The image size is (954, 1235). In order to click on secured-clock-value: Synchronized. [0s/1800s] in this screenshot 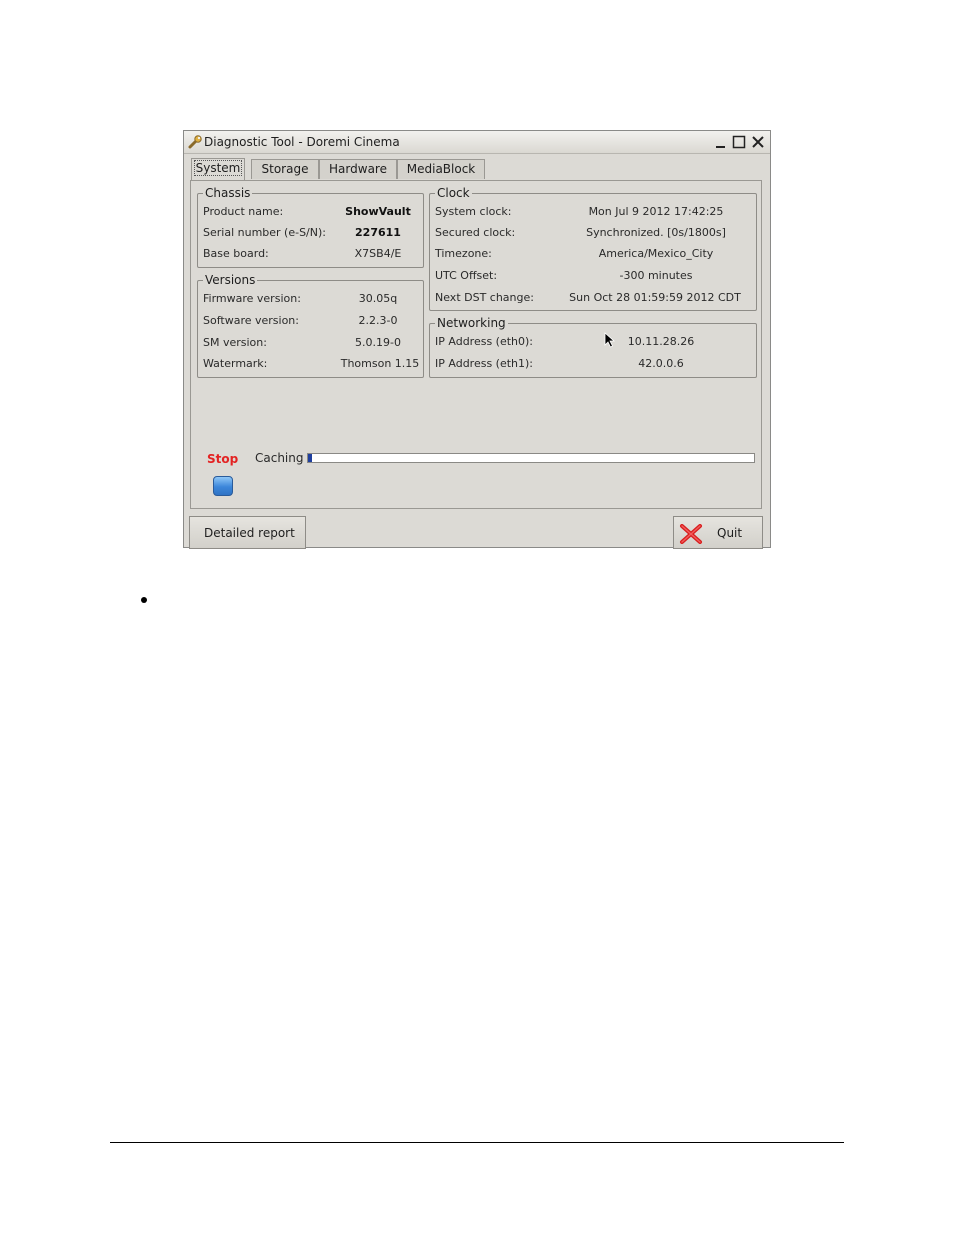, I will do `click(656, 232)`.